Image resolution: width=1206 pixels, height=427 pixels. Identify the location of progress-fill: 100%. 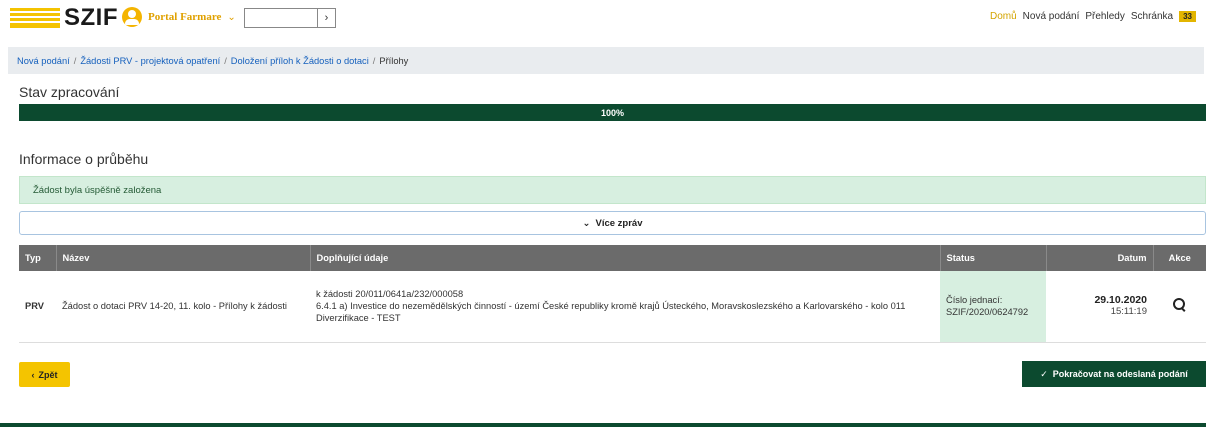
(612, 112).